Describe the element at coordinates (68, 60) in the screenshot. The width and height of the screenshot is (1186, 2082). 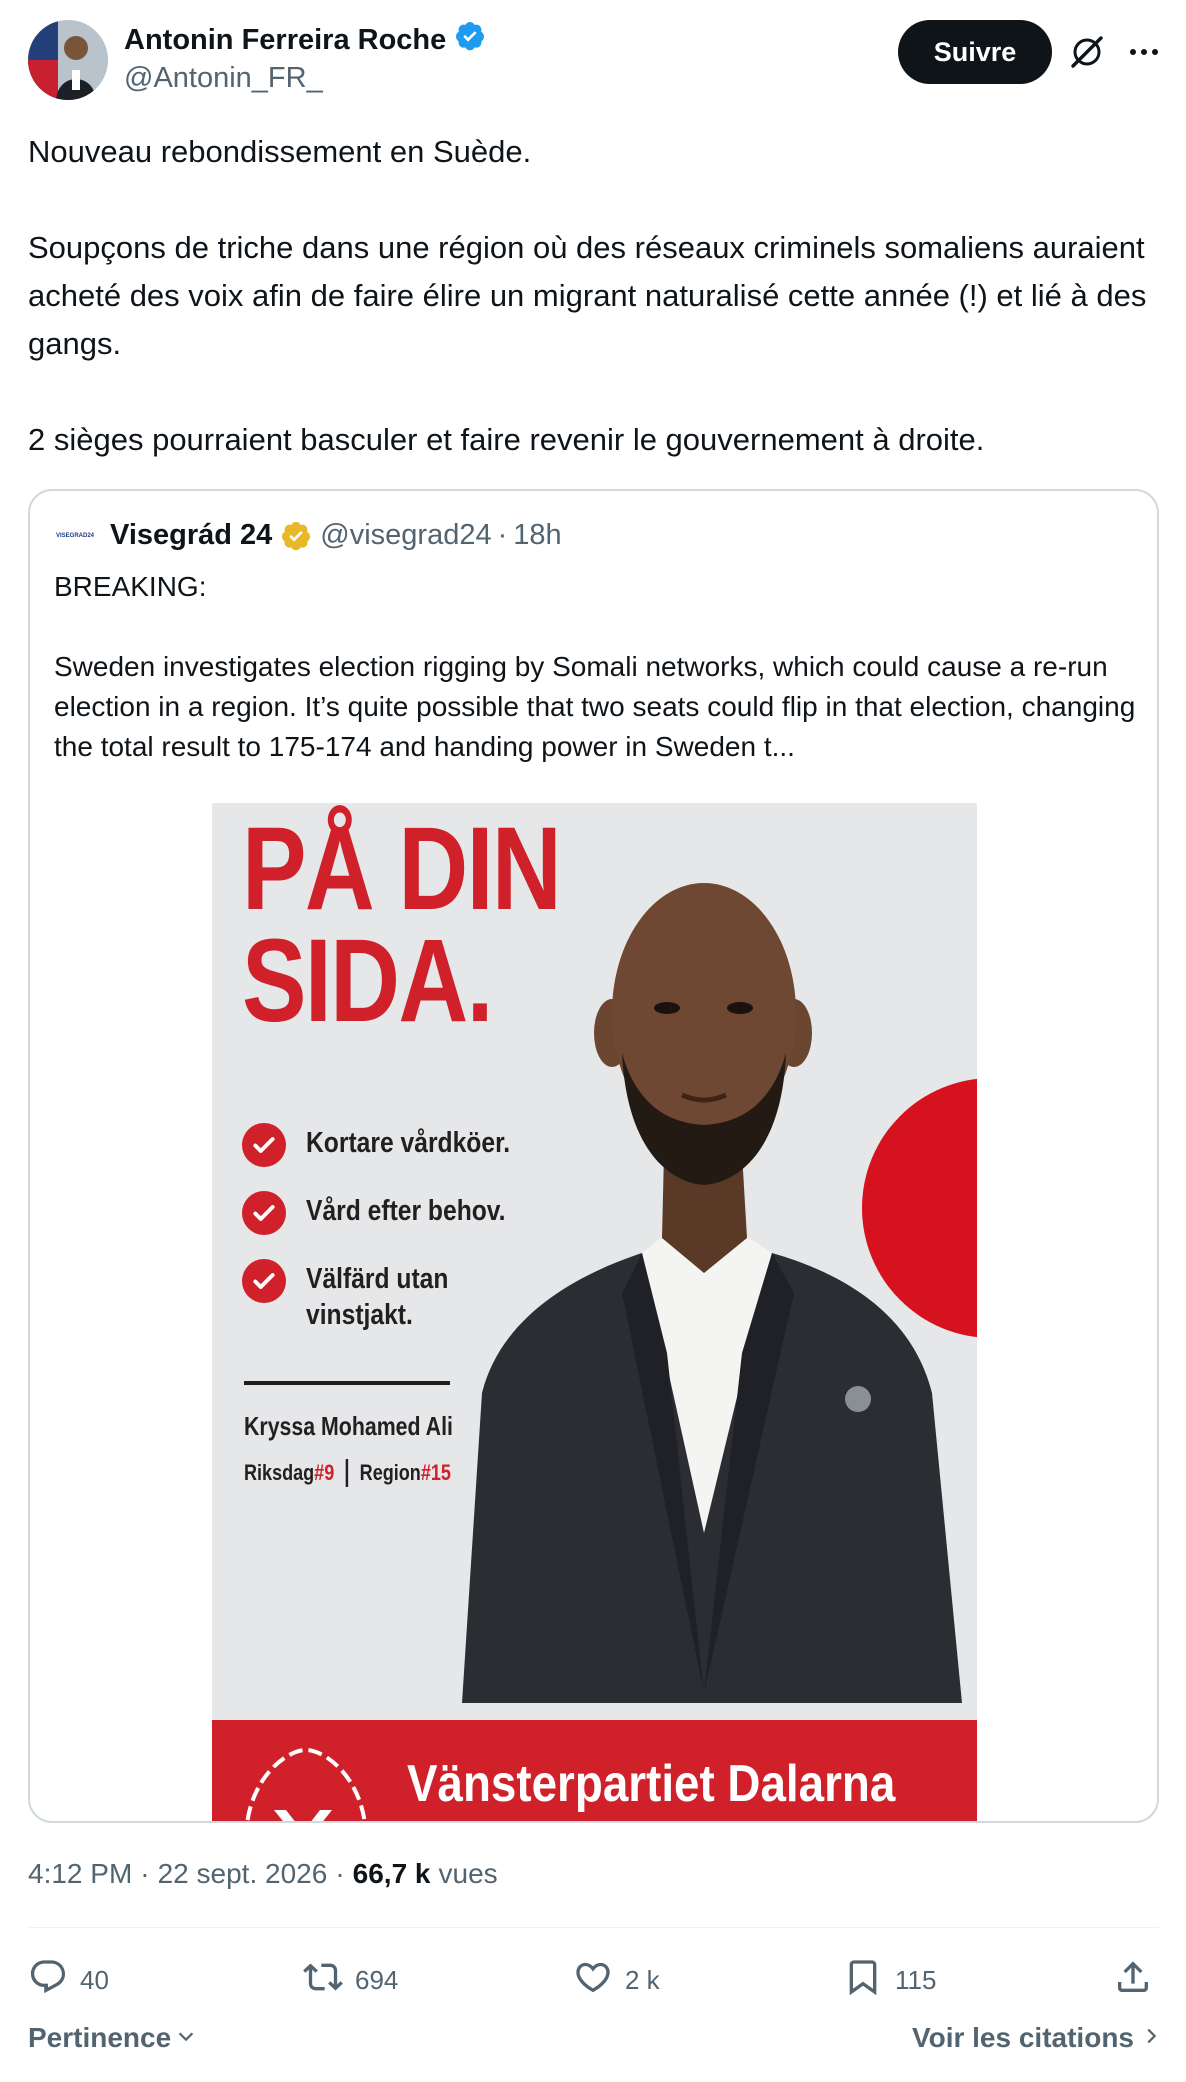
I see `avatar` at that location.